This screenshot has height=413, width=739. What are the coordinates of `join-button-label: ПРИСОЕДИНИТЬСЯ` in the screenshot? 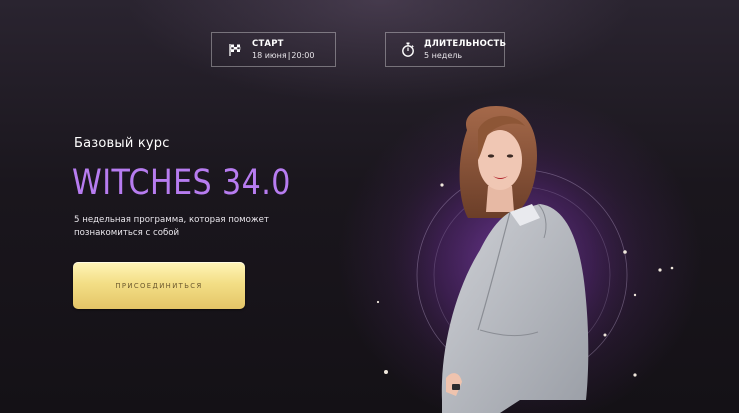 It's located at (159, 285).